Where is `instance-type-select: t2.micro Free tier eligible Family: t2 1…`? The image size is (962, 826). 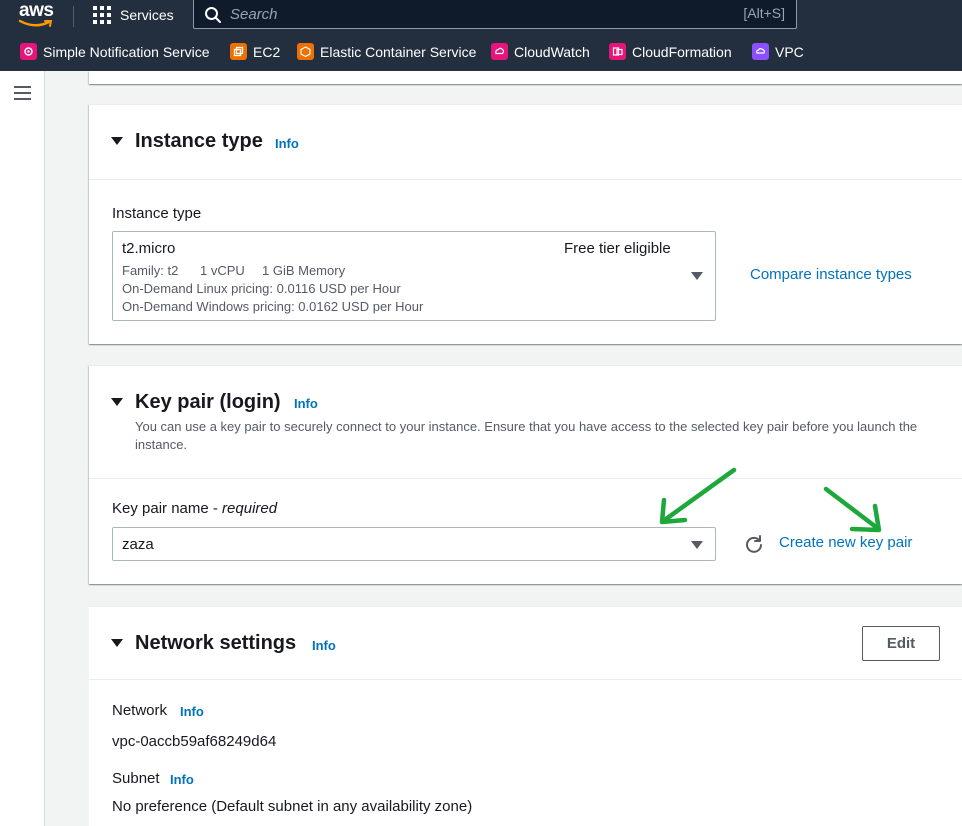 instance-type-select: t2.micro Free tier eligible Family: t2 1… is located at coordinates (414, 276).